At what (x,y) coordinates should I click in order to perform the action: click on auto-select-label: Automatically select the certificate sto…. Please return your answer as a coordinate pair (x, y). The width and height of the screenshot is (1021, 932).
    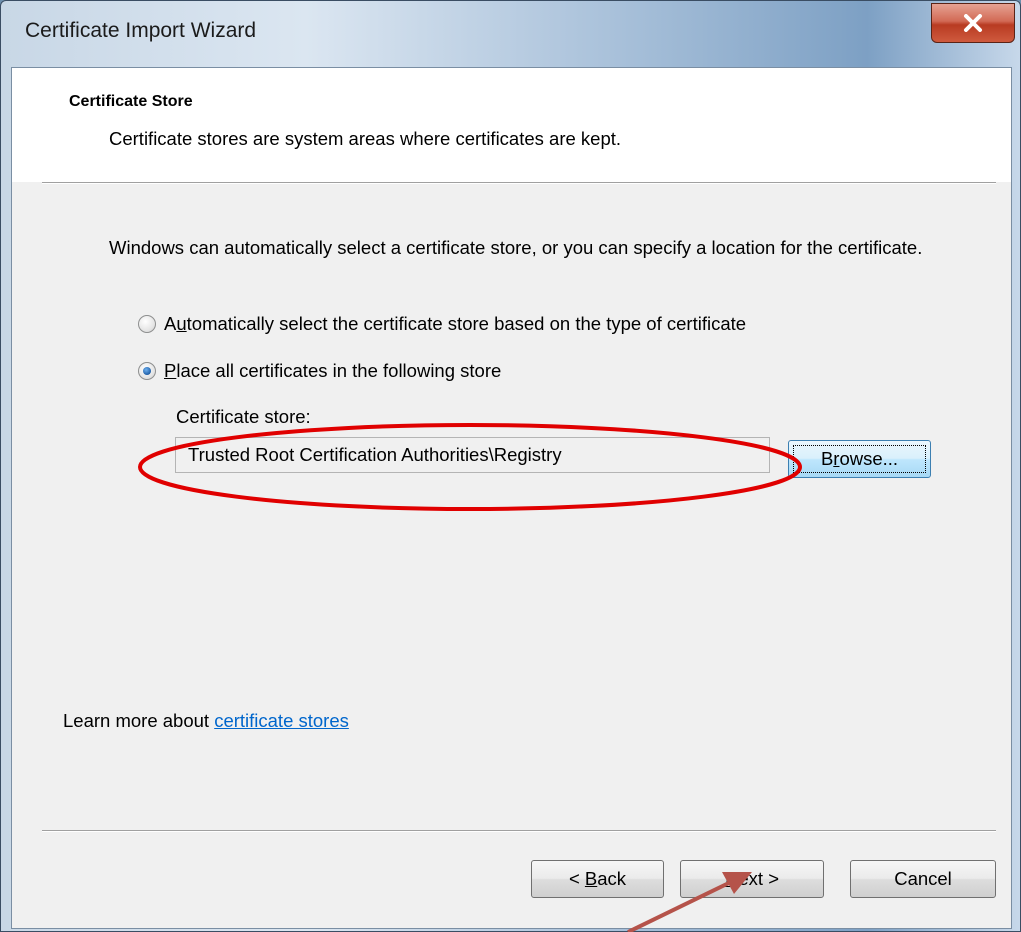
    Looking at the image, I should click on (455, 323).